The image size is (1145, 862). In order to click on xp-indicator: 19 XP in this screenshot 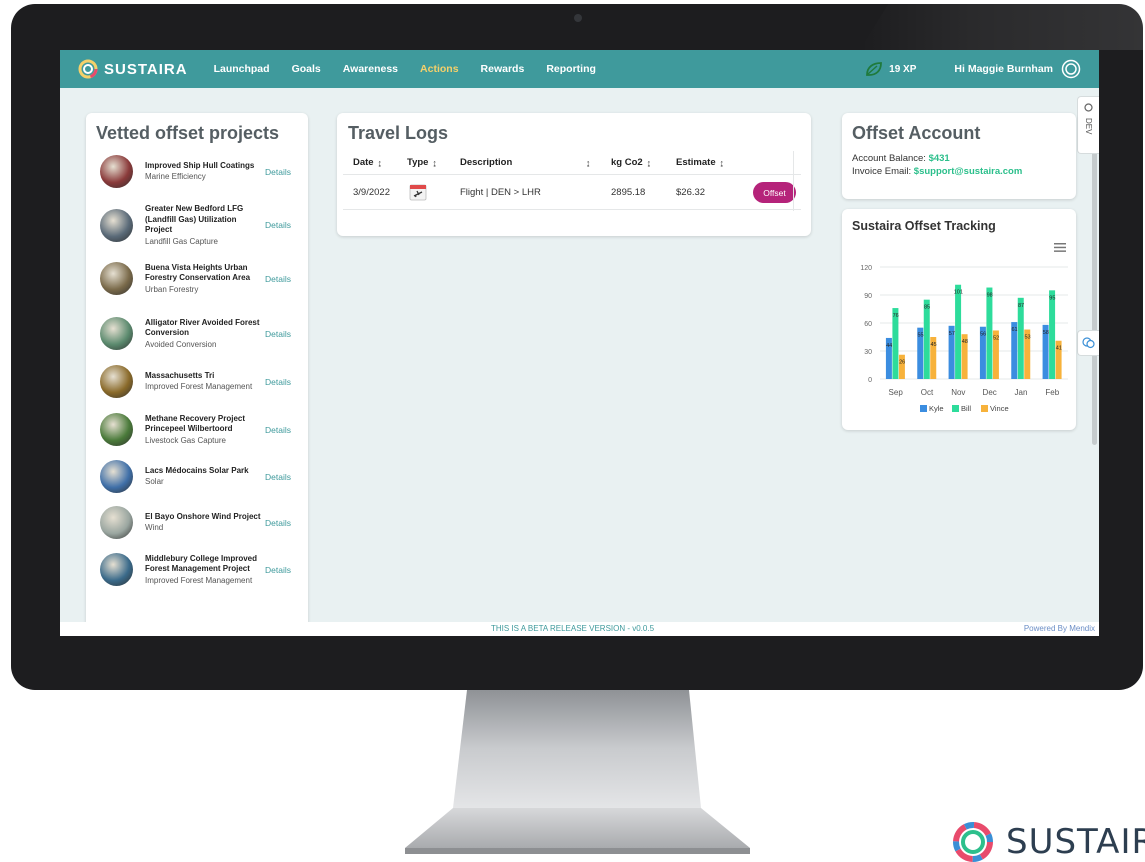, I will do `click(890, 69)`.